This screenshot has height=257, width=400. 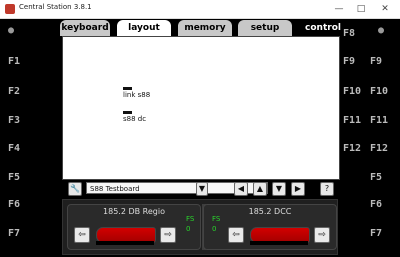 What do you see at coordinates (127, 88) in the screenshot?
I see `link-icon` at bounding box center [127, 88].